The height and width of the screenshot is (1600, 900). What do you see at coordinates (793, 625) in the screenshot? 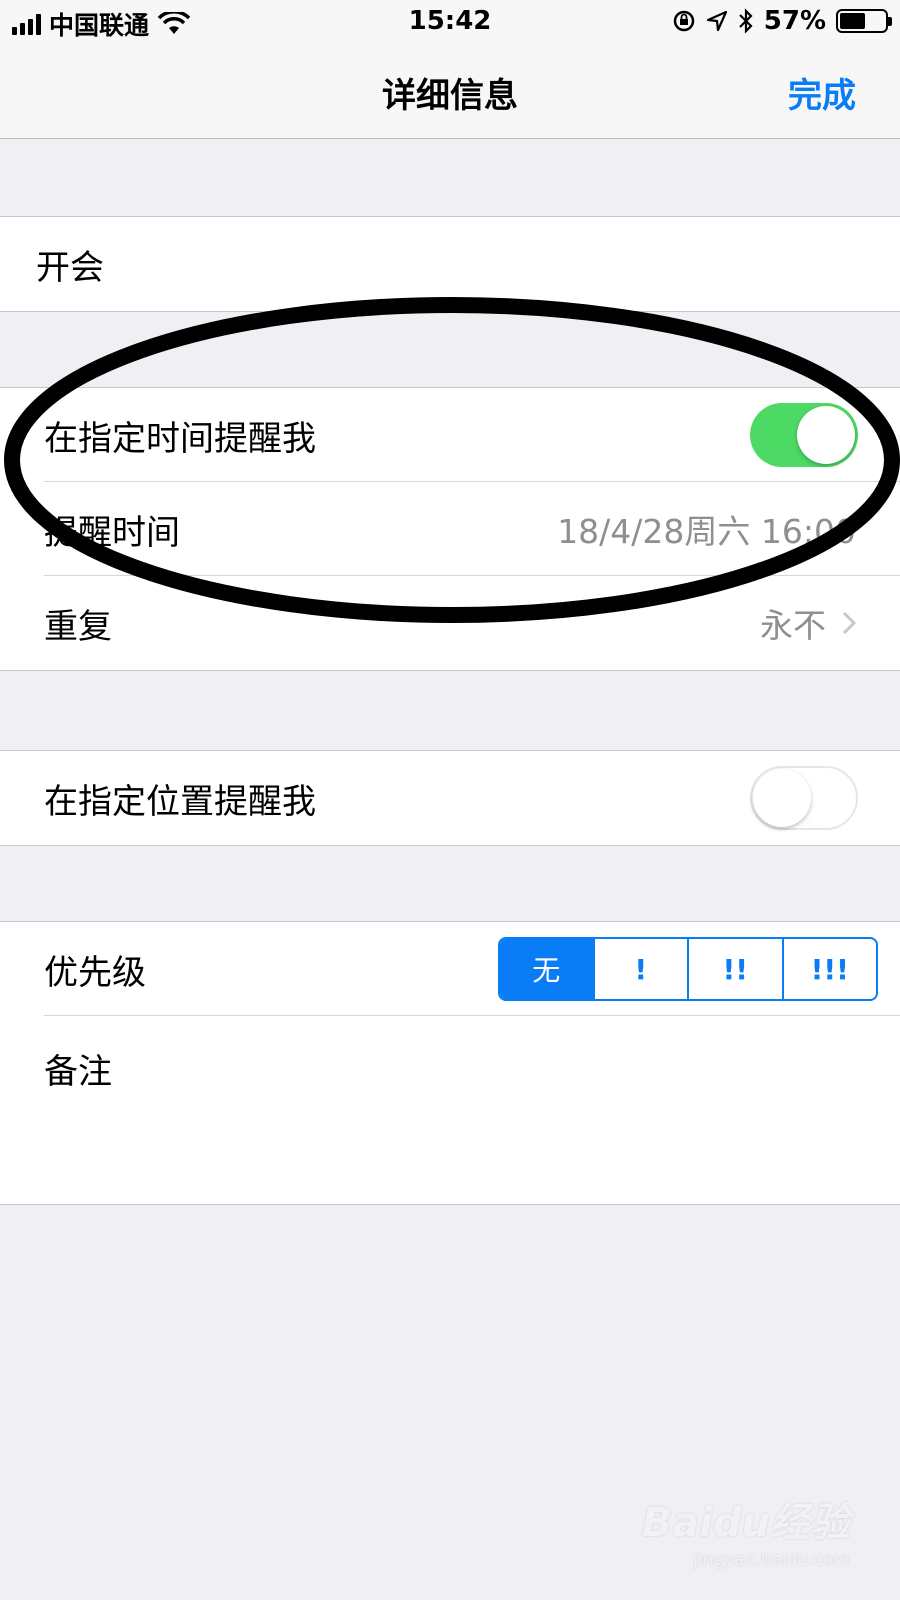
I see `repeat-value: 永不` at bounding box center [793, 625].